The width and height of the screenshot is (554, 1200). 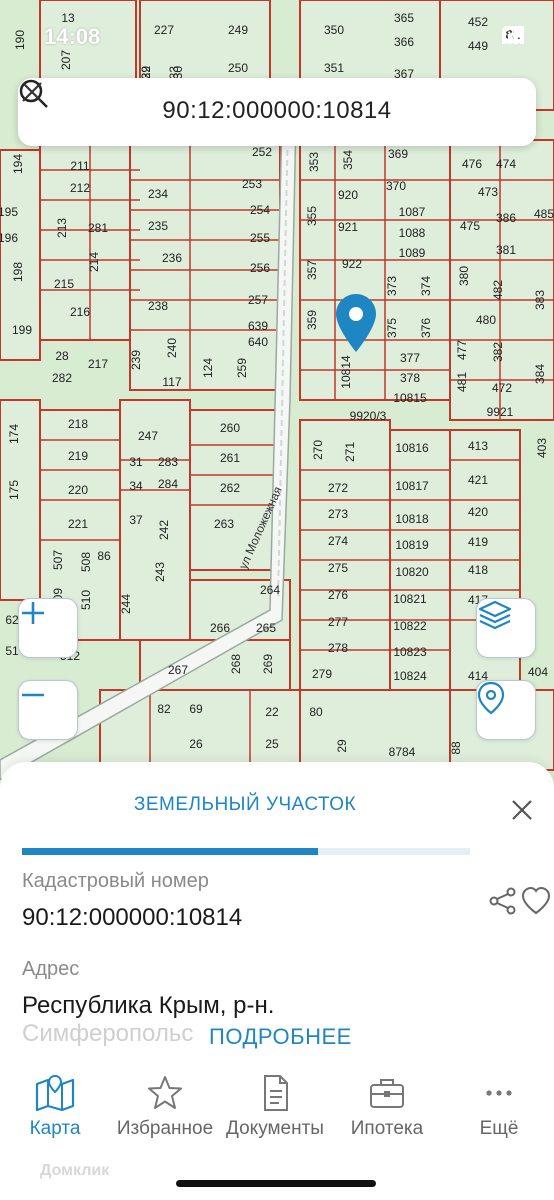 What do you see at coordinates (168, 484) in the screenshot?
I see `parcel-label: 284` at bounding box center [168, 484].